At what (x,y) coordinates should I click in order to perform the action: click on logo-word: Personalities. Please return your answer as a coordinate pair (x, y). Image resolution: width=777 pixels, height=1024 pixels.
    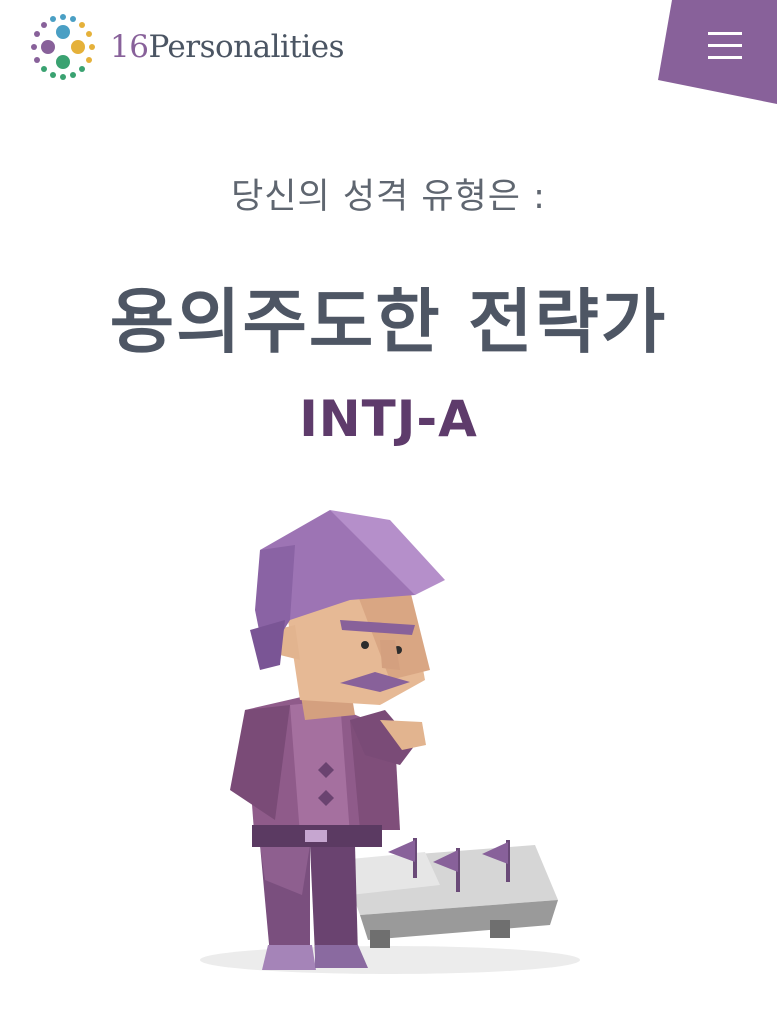
    Looking at the image, I should click on (246, 47).